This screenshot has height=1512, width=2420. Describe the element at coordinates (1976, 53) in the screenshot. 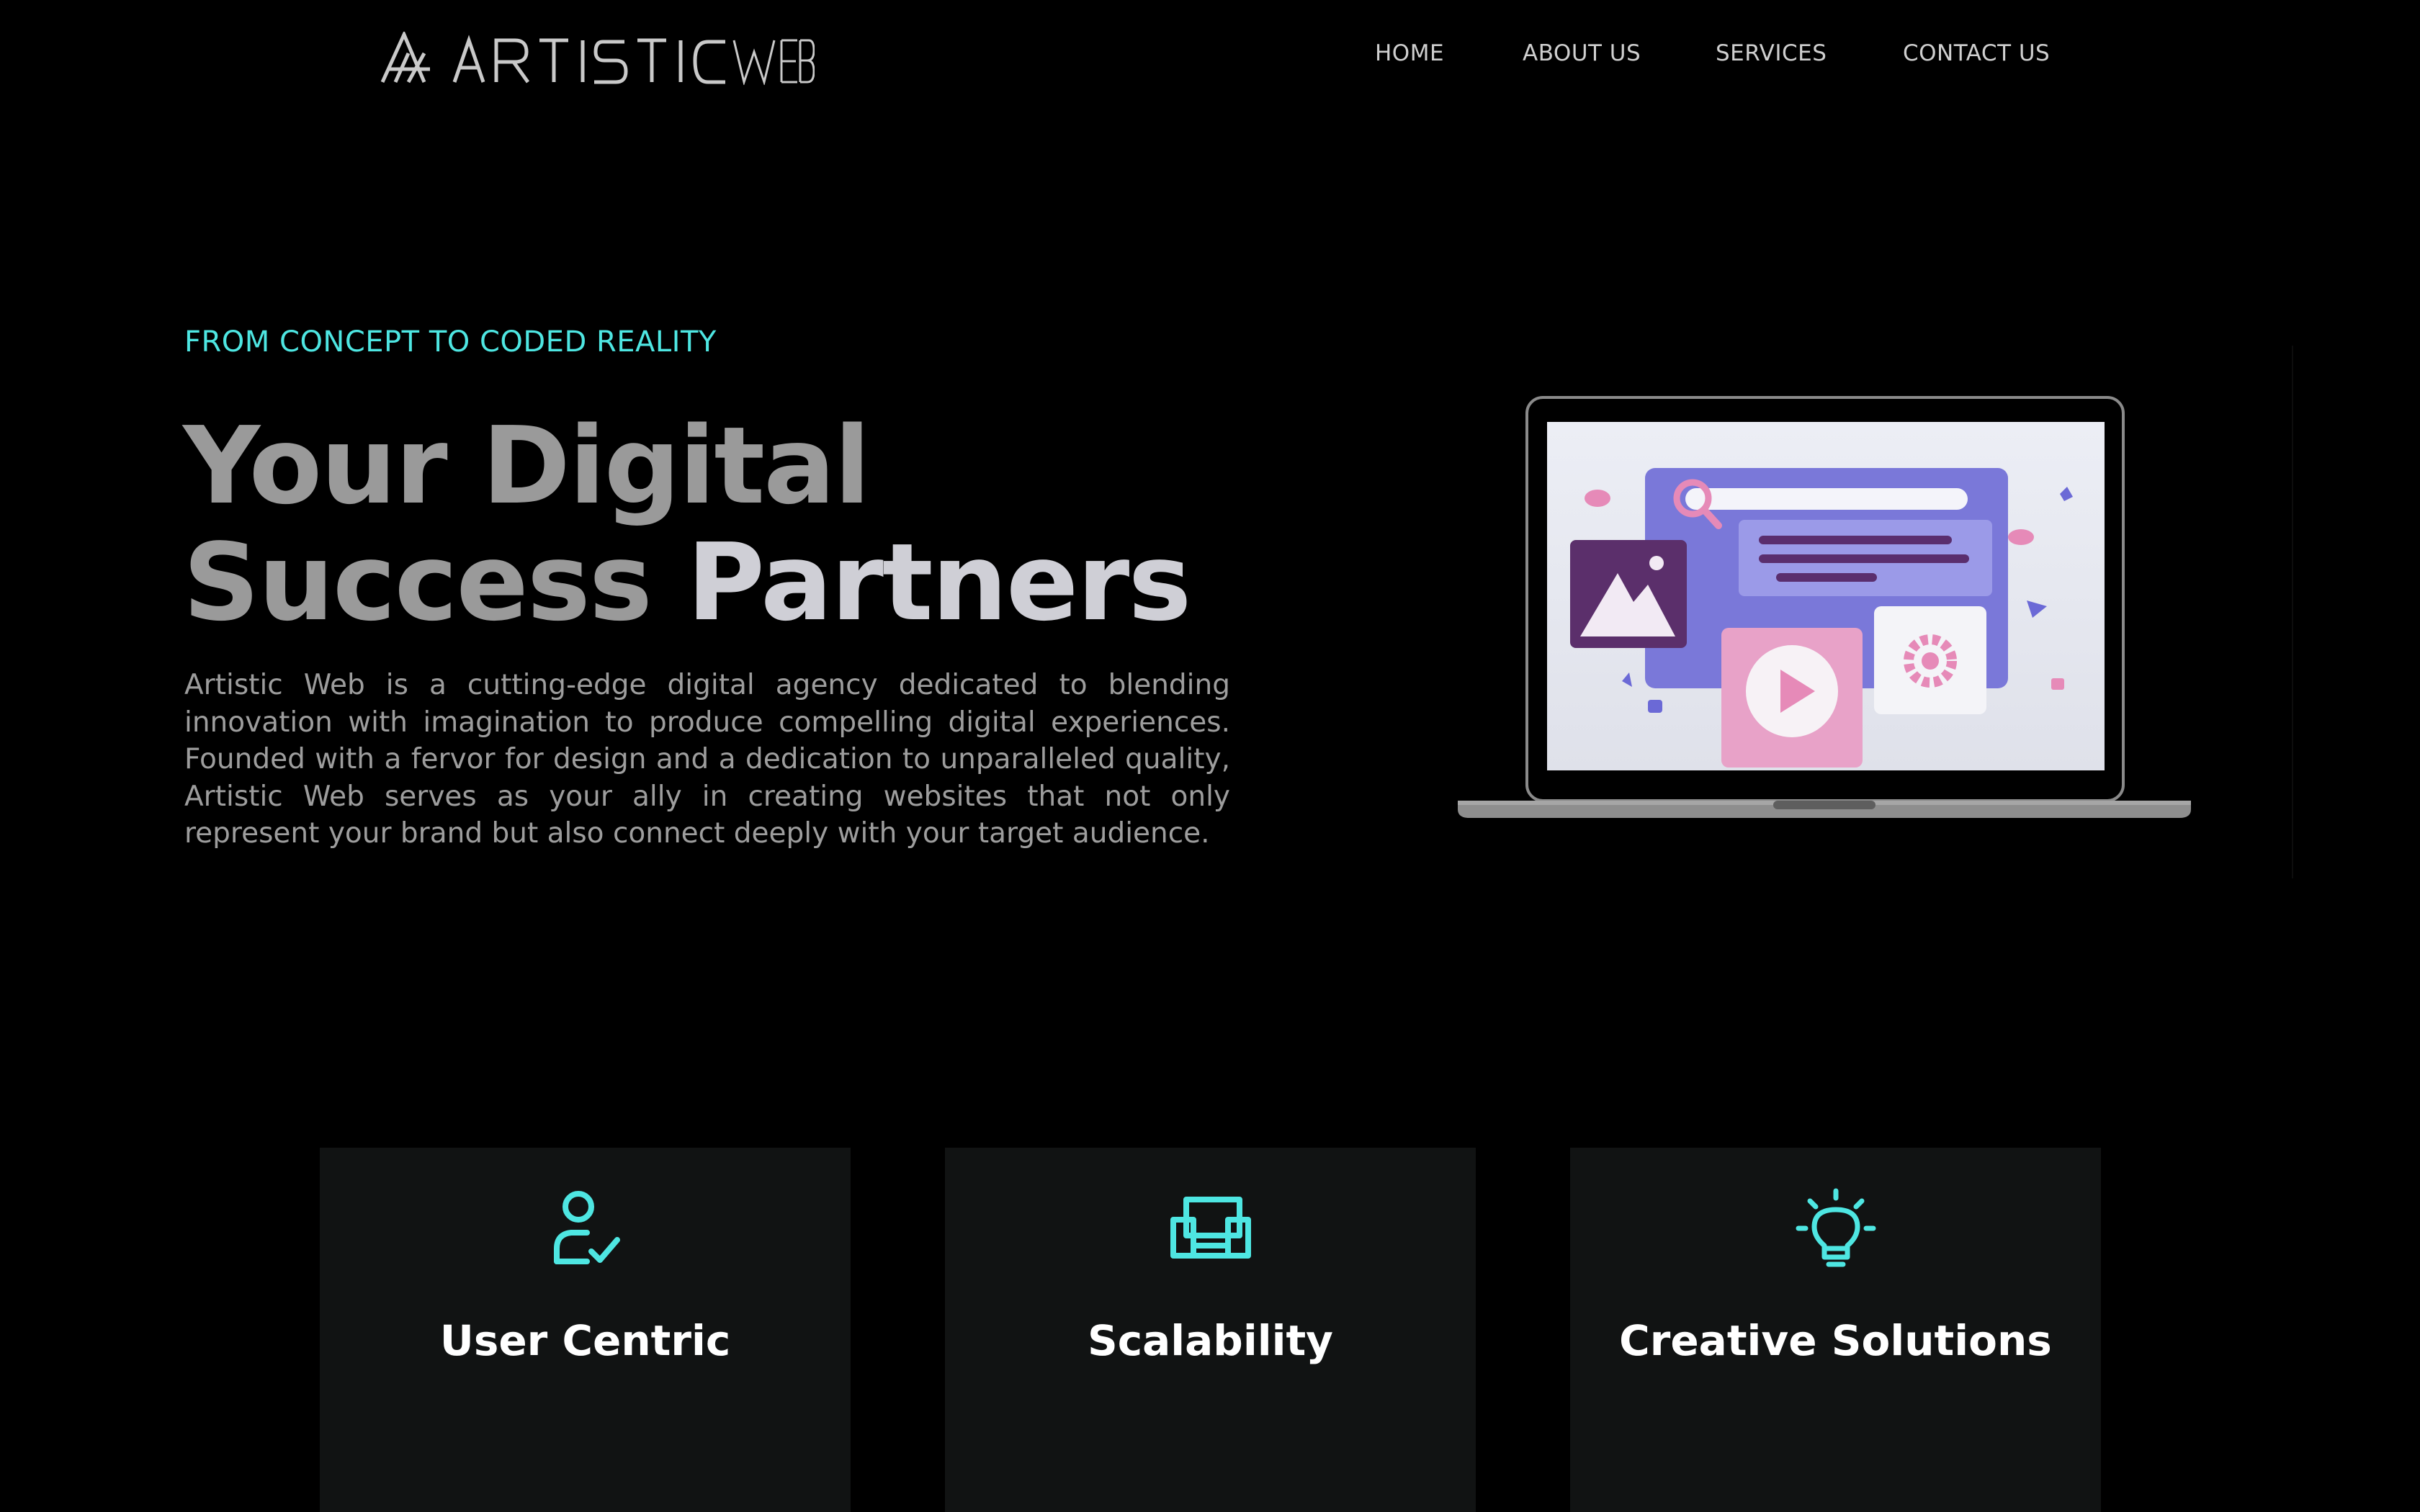

I see `nav-contact-us: CONTACT US` at that location.